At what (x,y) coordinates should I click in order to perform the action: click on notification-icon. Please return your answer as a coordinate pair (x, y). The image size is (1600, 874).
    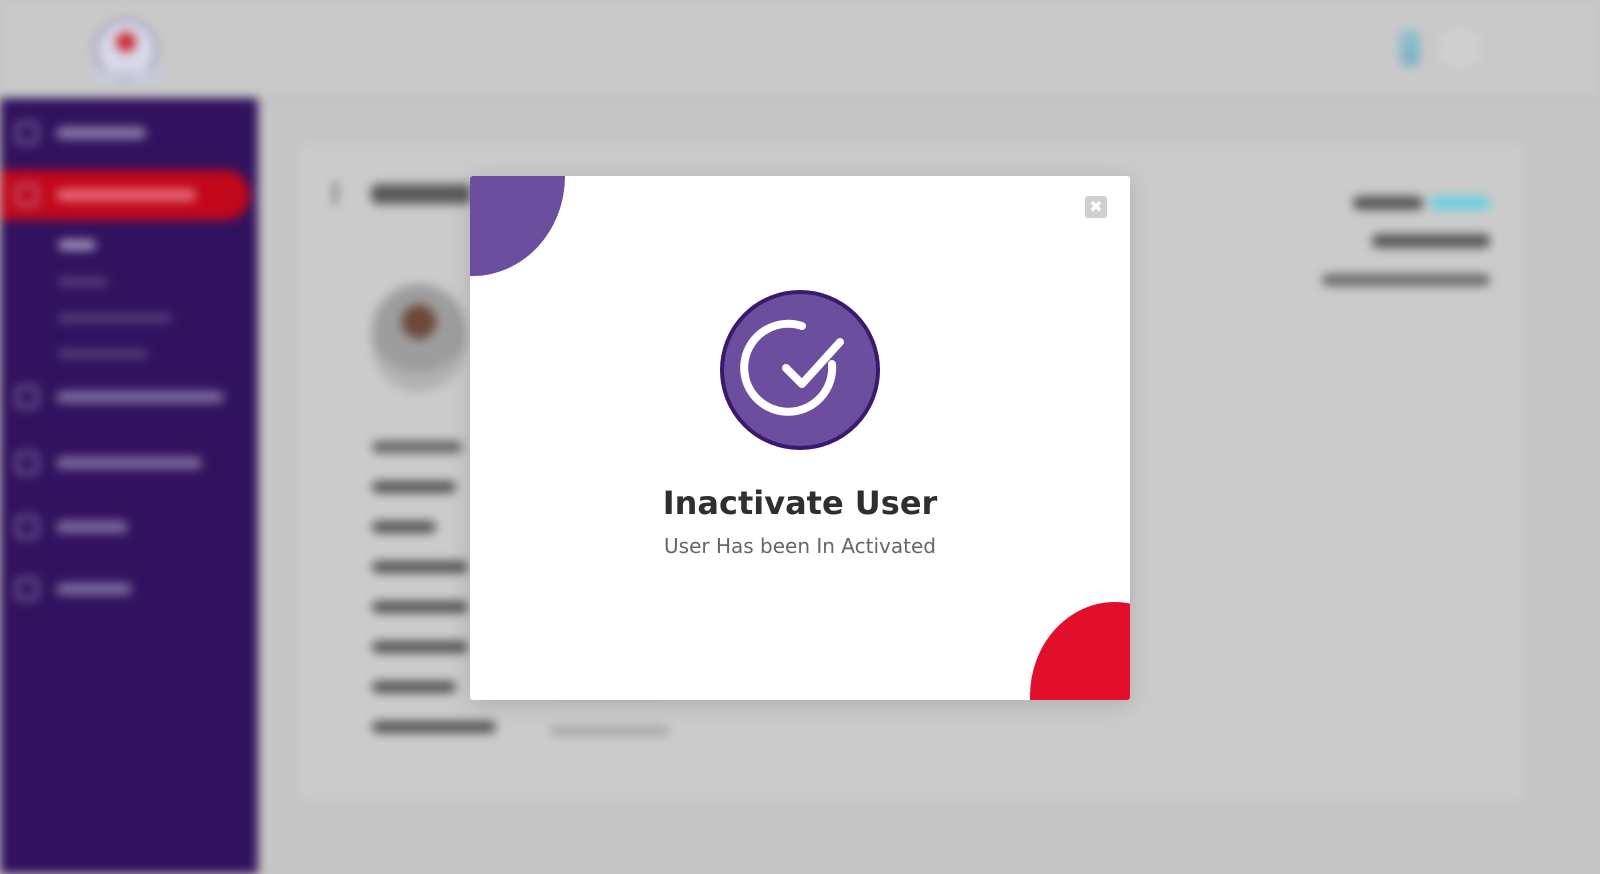
    Looking at the image, I should click on (1410, 48).